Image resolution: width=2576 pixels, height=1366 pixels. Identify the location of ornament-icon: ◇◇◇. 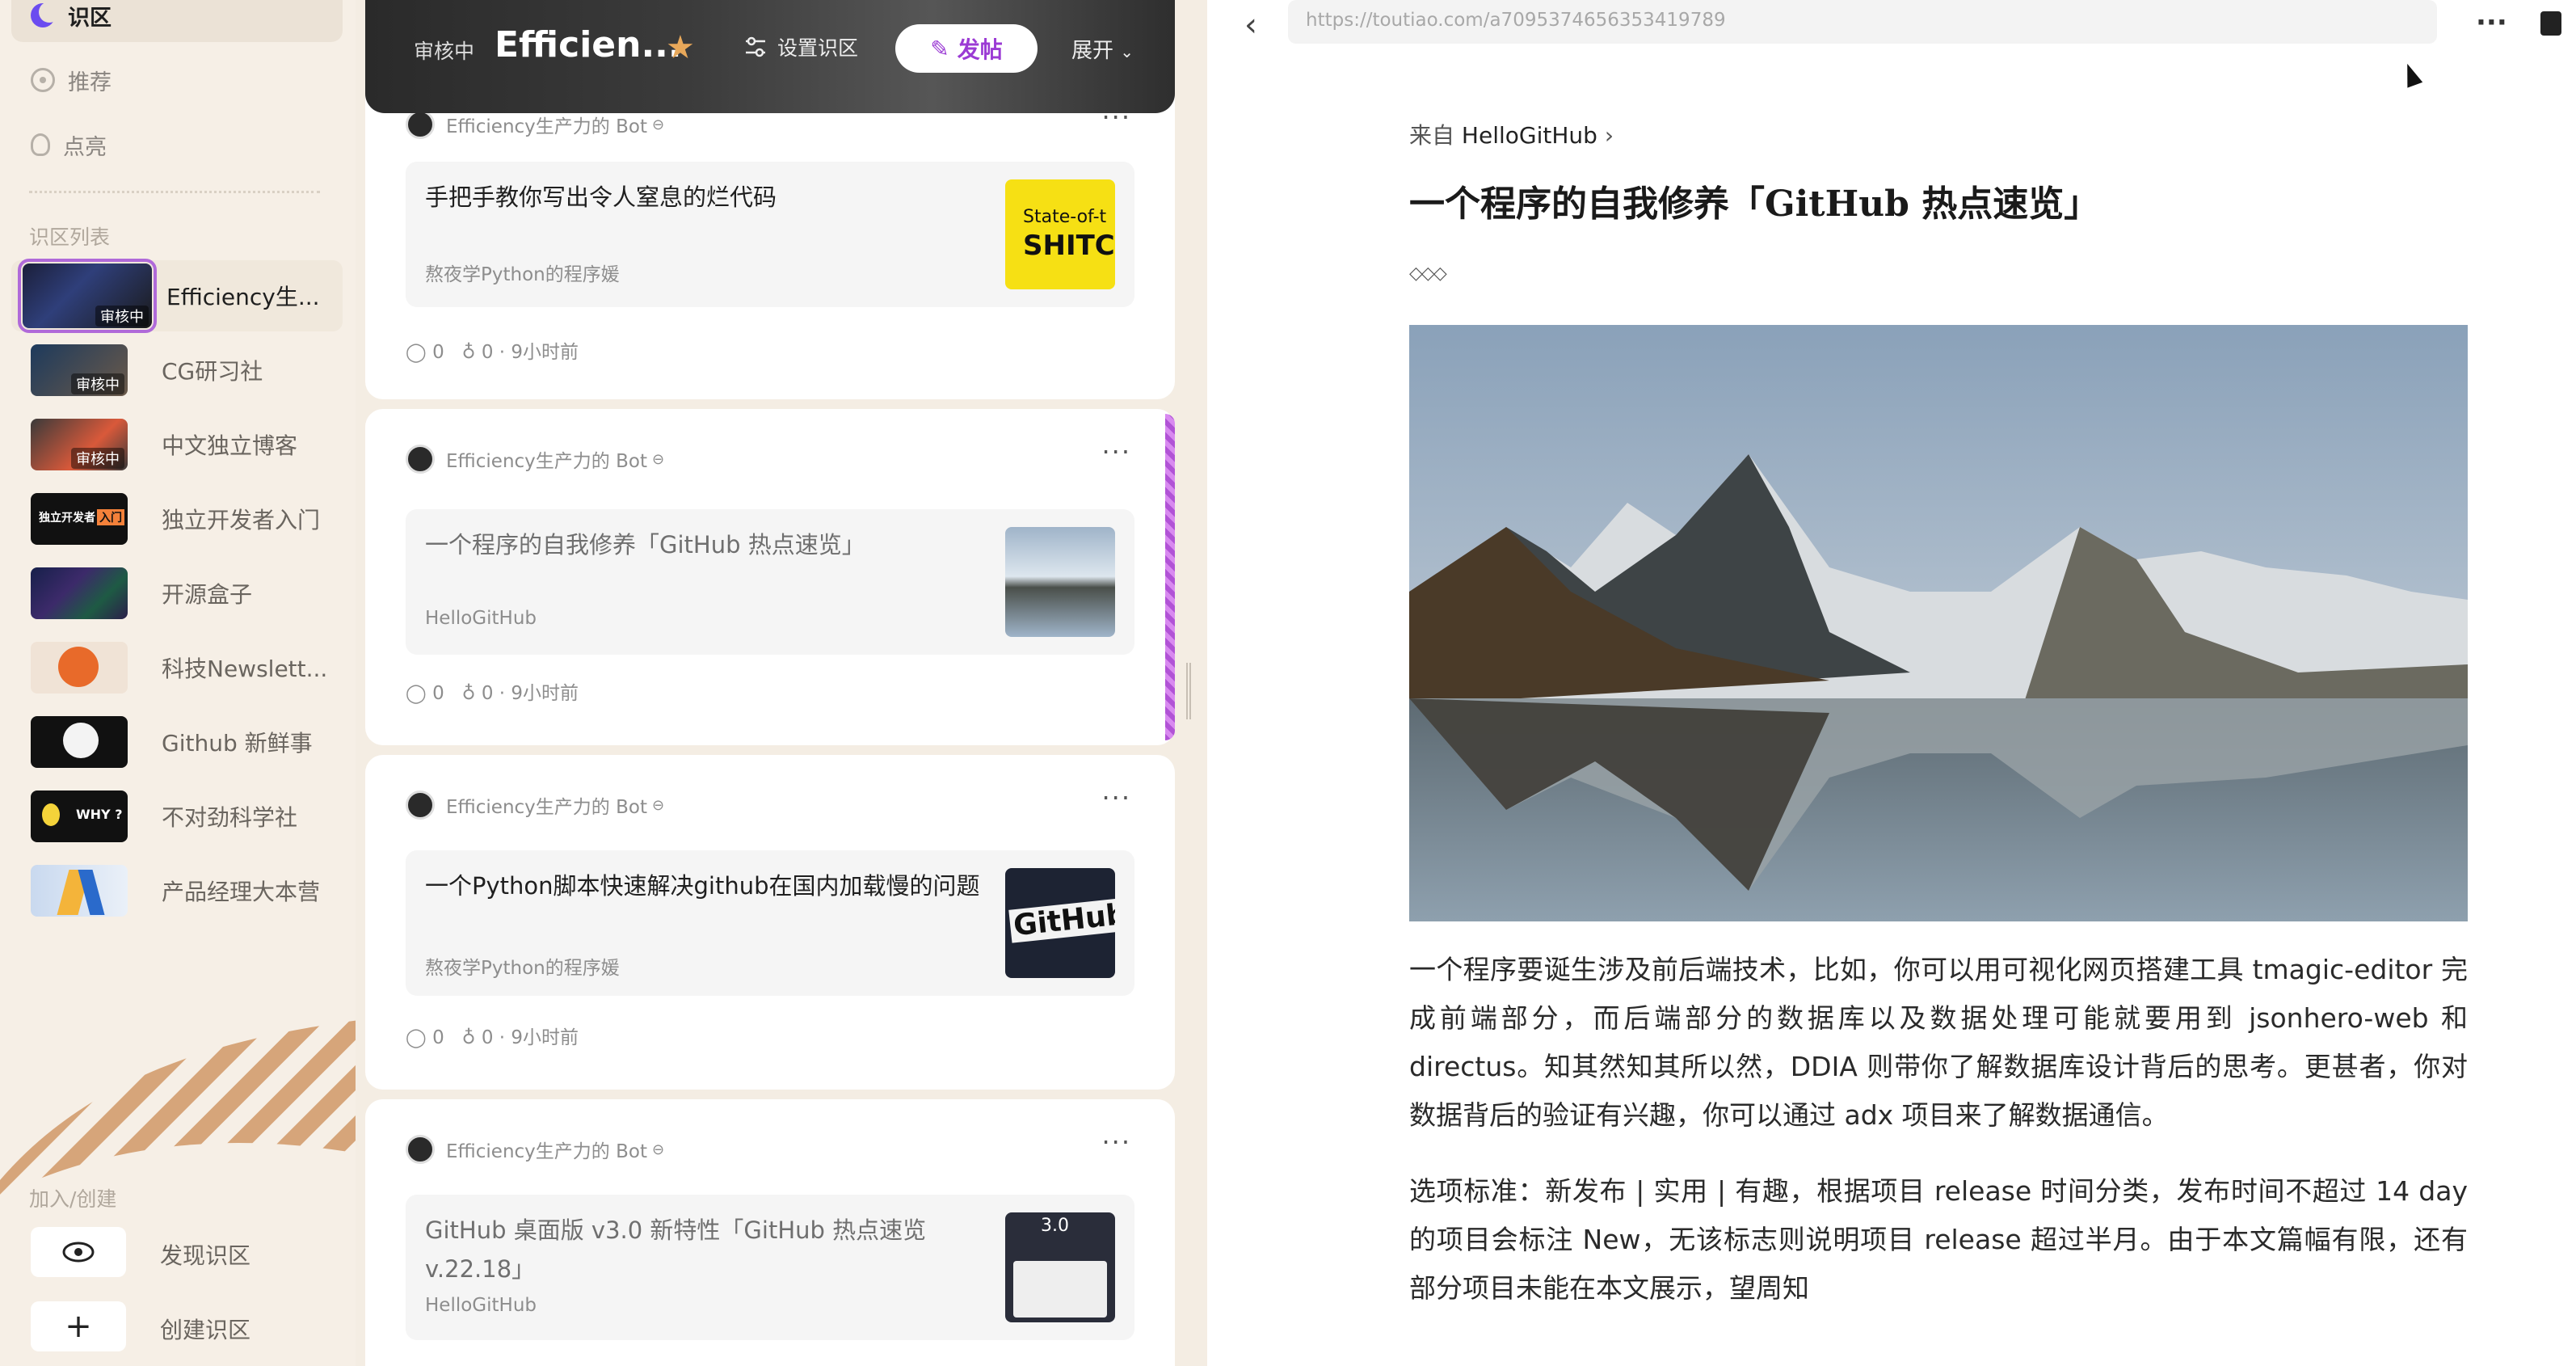
(1428, 274).